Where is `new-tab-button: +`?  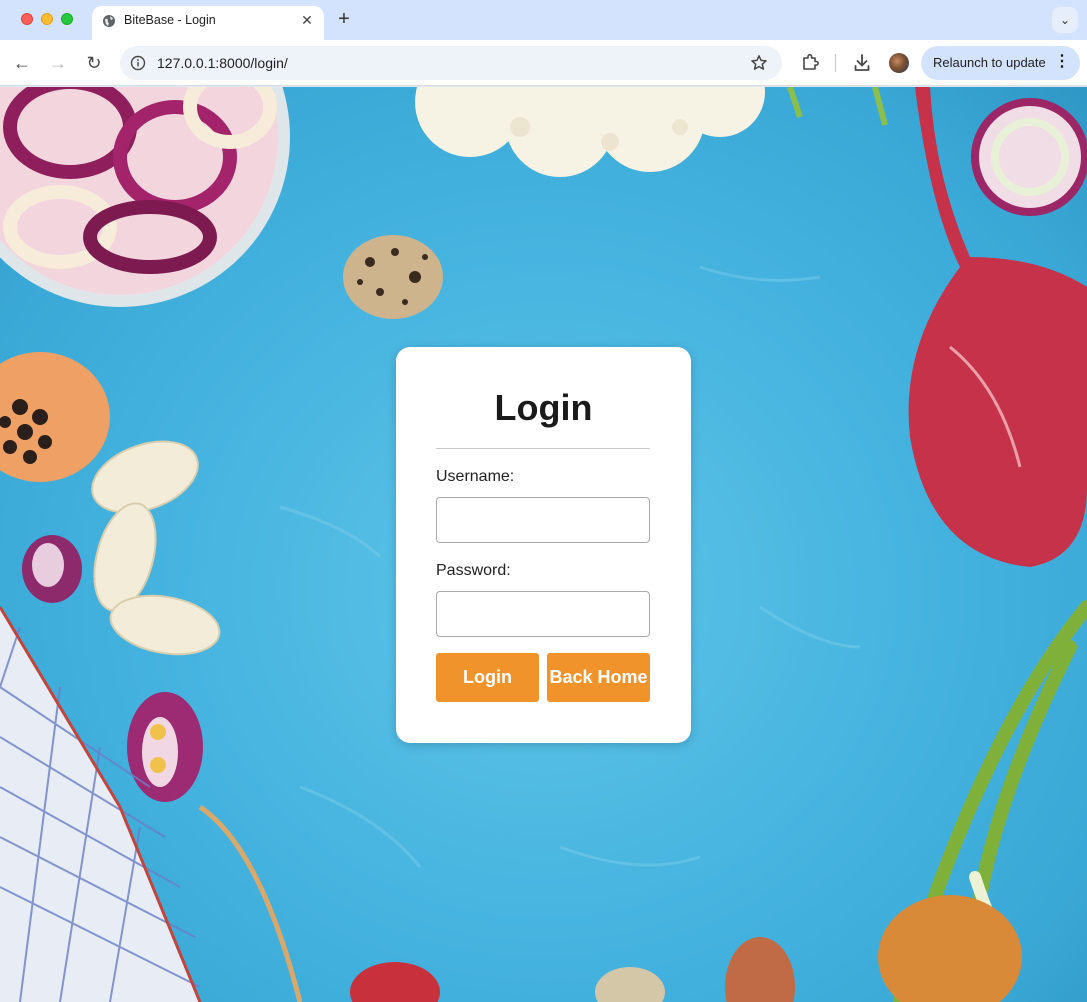 new-tab-button: + is located at coordinates (344, 19).